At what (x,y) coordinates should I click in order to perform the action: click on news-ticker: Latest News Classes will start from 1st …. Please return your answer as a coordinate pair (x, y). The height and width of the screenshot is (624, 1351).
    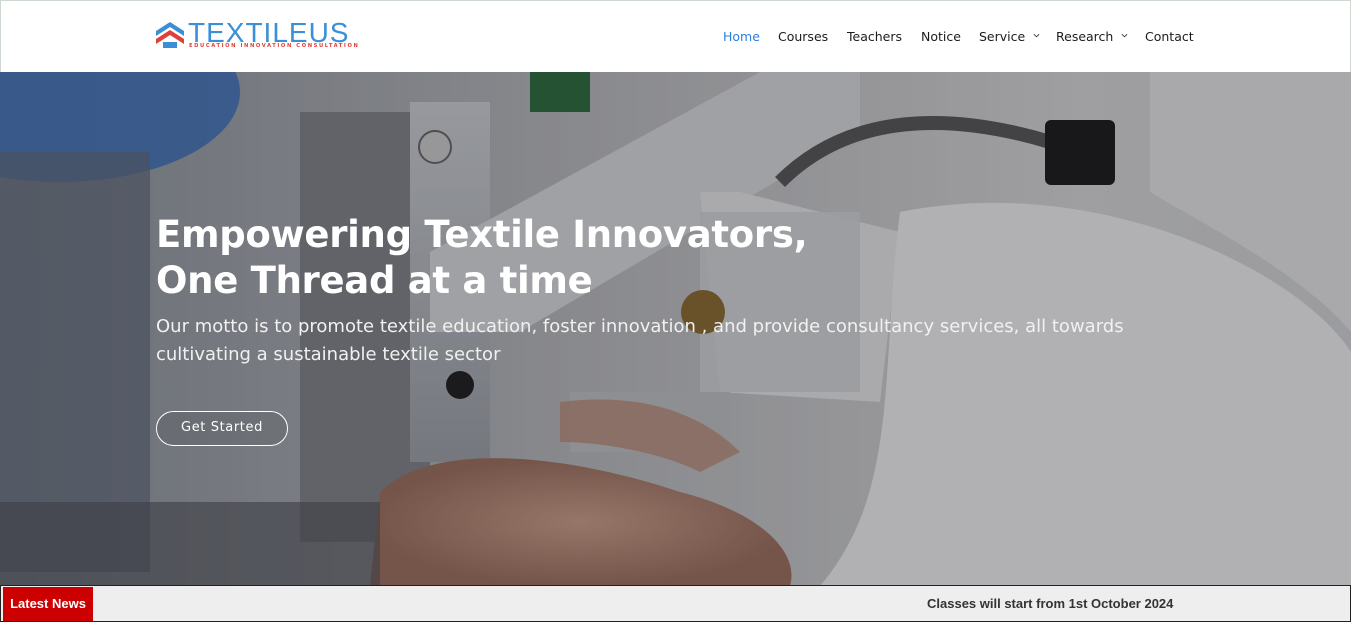
    Looking at the image, I should click on (675, 603).